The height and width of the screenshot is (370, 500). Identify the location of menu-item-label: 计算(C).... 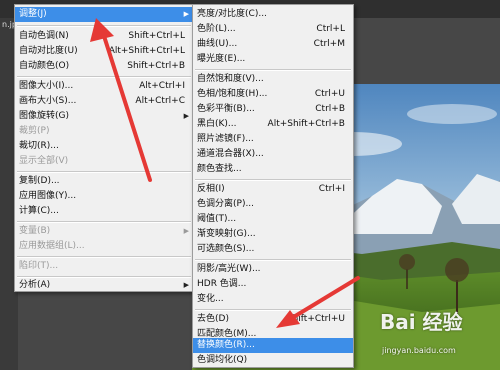
(39, 211).